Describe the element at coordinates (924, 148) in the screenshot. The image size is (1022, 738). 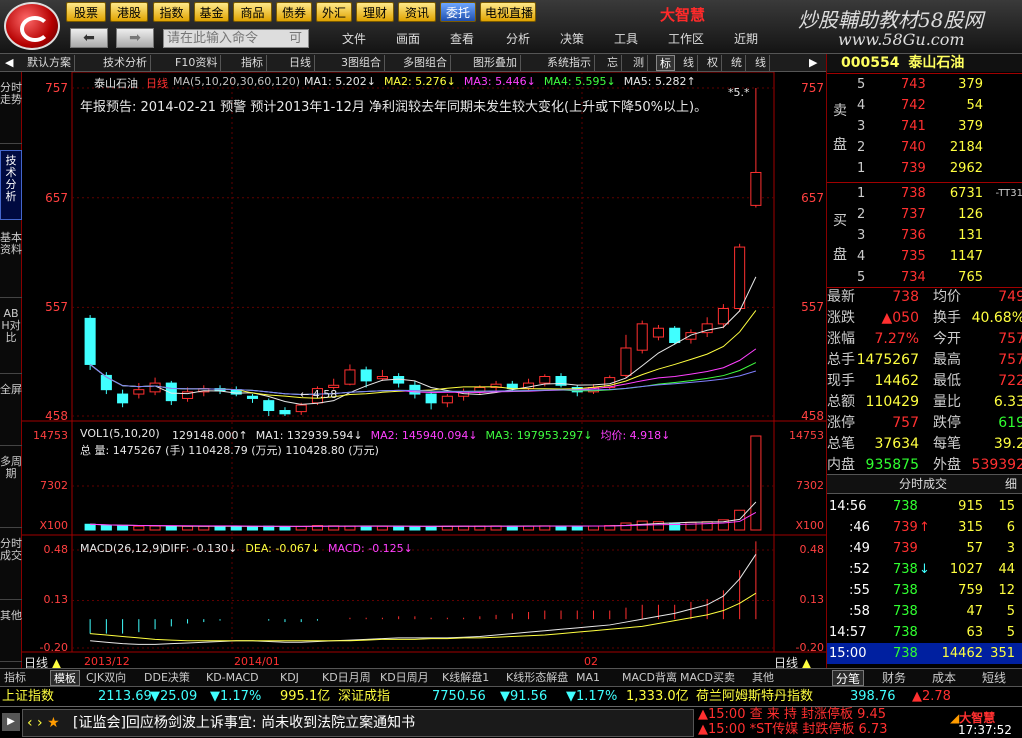
I see `ask-row: 2 740 2184` at that location.